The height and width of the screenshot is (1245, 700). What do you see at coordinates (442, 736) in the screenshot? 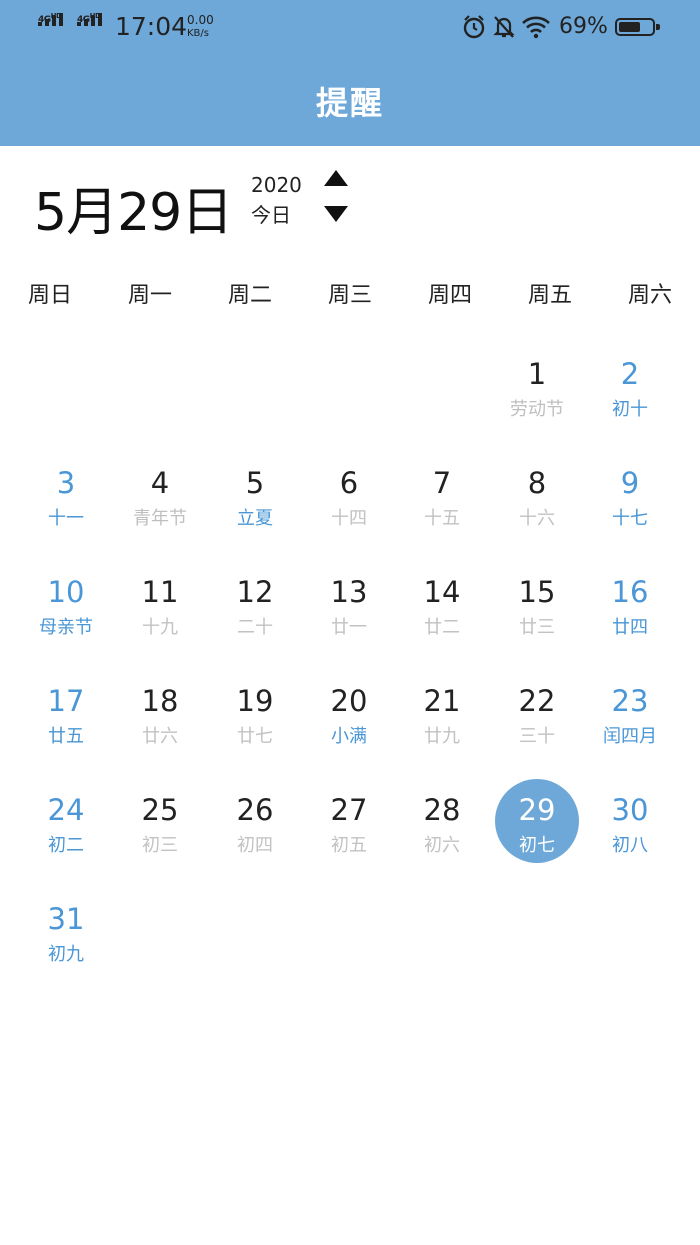
I see `lunar-date: 廿九` at bounding box center [442, 736].